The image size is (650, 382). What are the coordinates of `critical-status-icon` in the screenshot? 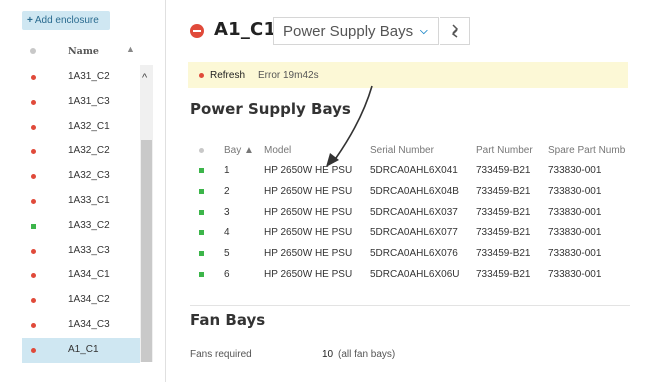 It's located at (197, 31).